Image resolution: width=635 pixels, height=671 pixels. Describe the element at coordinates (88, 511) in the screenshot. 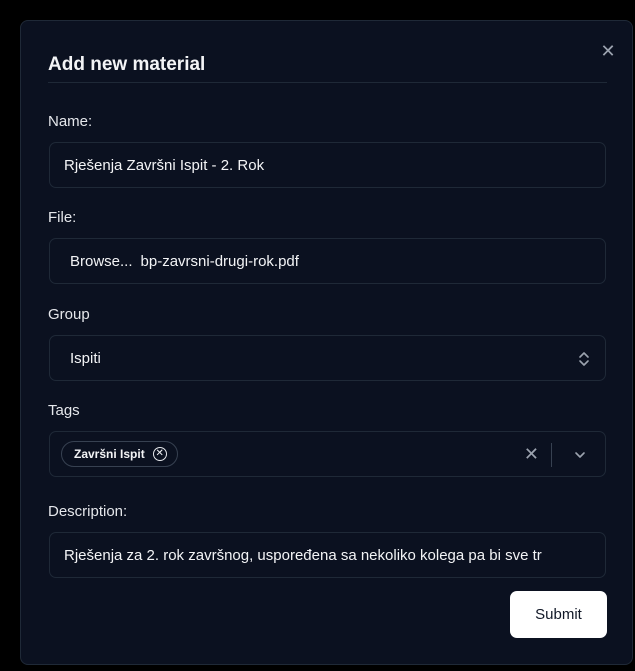

I see `description-label: Description:` at that location.